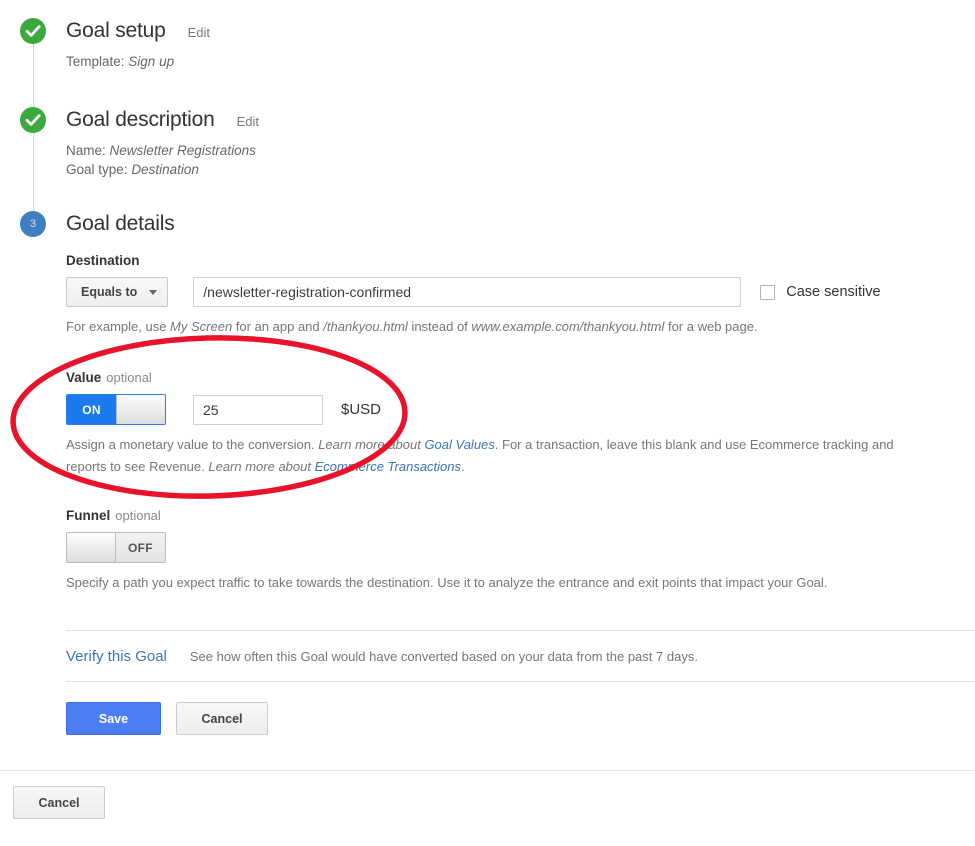 This screenshot has height=846, width=975. What do you see at coordinates (439, 326) in the screenshot?
I see `helper-text-part: instead of` at bounding box center [439, 326].